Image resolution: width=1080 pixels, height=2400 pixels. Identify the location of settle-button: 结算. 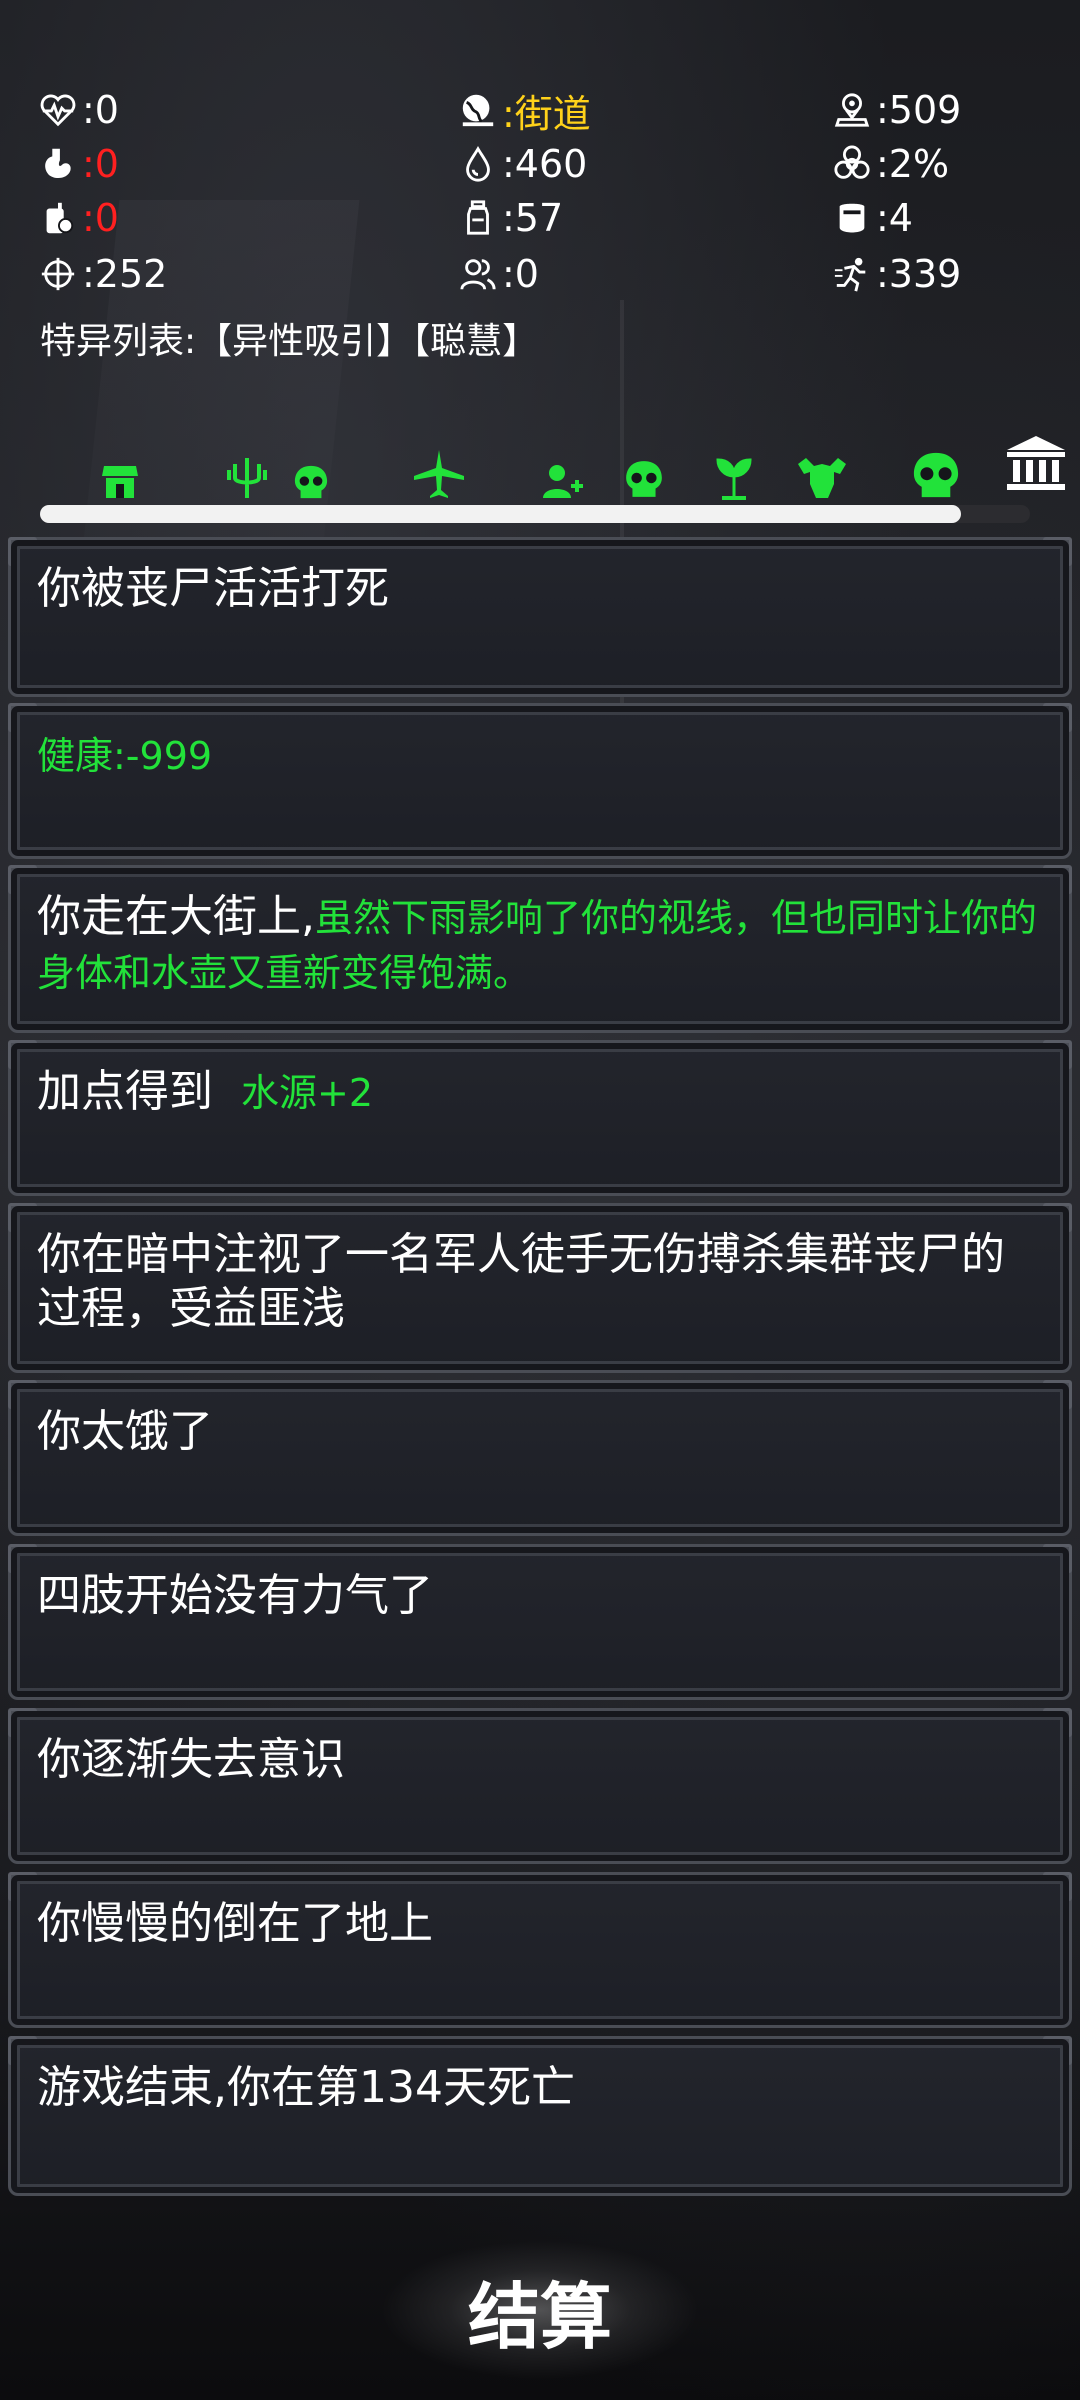
(540, 2310).